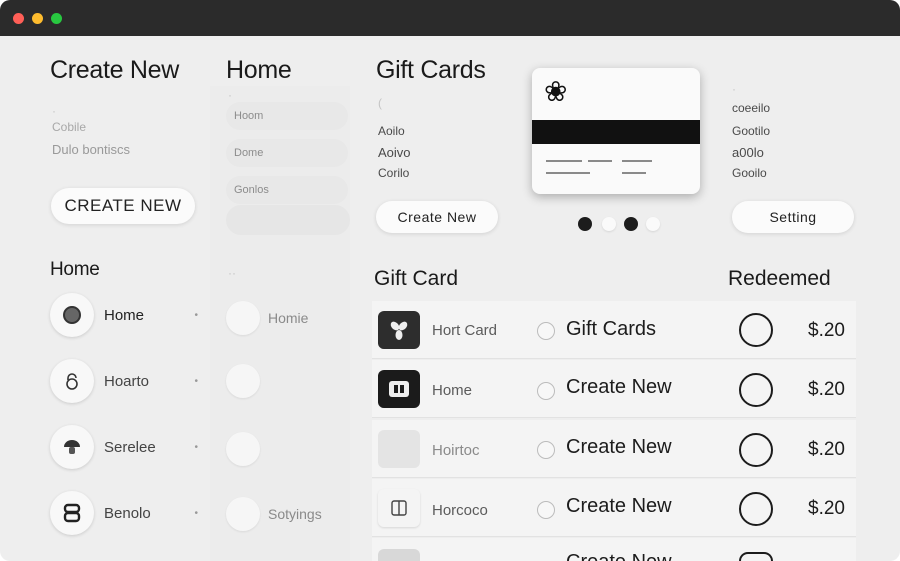  I want to click on nav-item-label: Home, so click(124, 315).